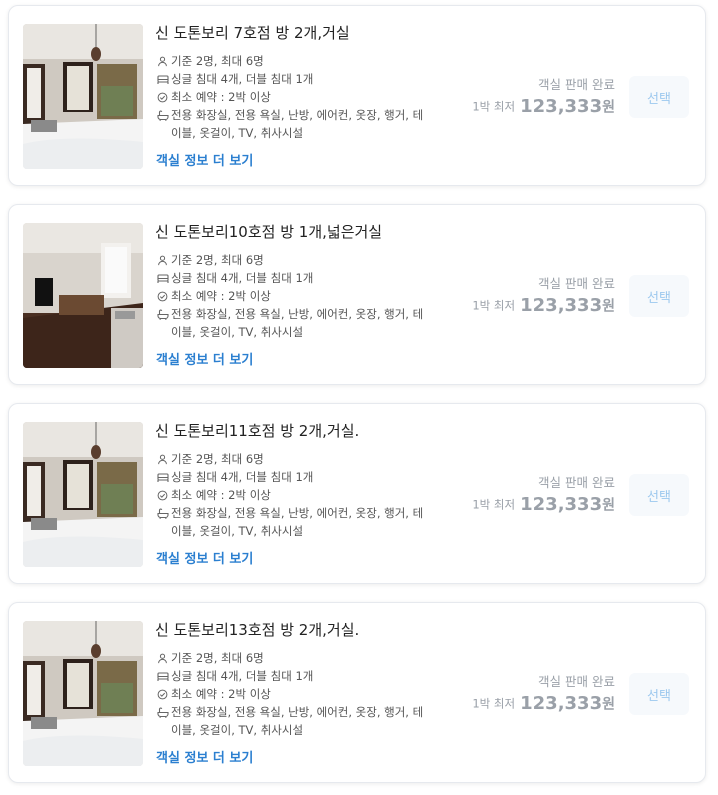 The width and height of the screenshot is (718, 795). Describe the element at coordinates (269, 232) in the screenshot. I see `room-title: 신 도톤보리10호점 방 1개,넓은거실` at that location.